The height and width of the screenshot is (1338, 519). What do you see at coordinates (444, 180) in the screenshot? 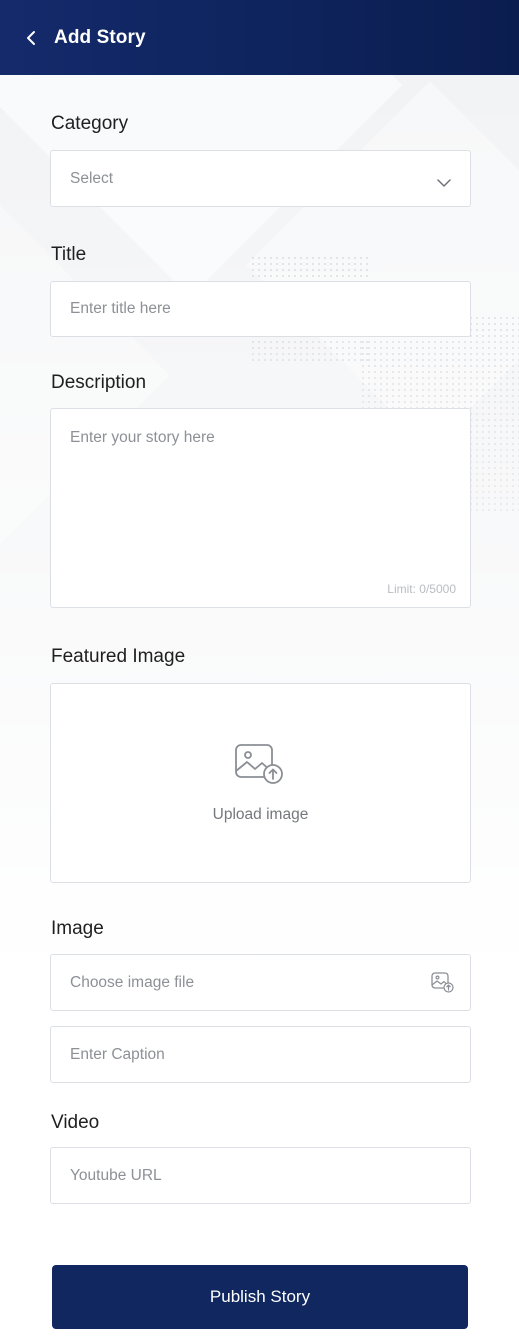
I see `chevron-down-icon` at bounding box center [444, 180].